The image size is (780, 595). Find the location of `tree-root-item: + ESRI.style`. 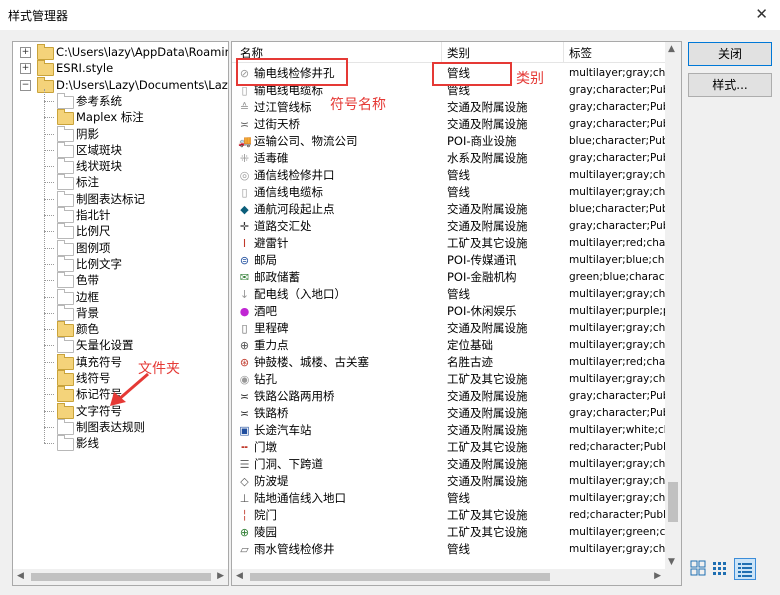

tree-root-item: + ESRI.style is located at coordinates (120, 68).